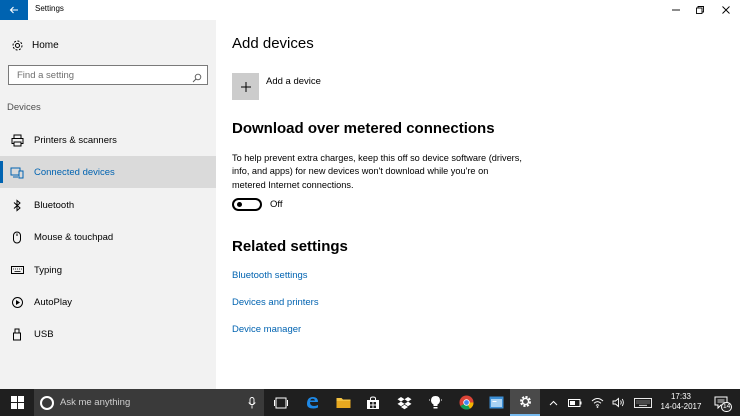 This screenshot has height=416, width=740. Describe the element at coordinates (681, 396) in the screenshot. I see `clock-time: 17:33` at that location.